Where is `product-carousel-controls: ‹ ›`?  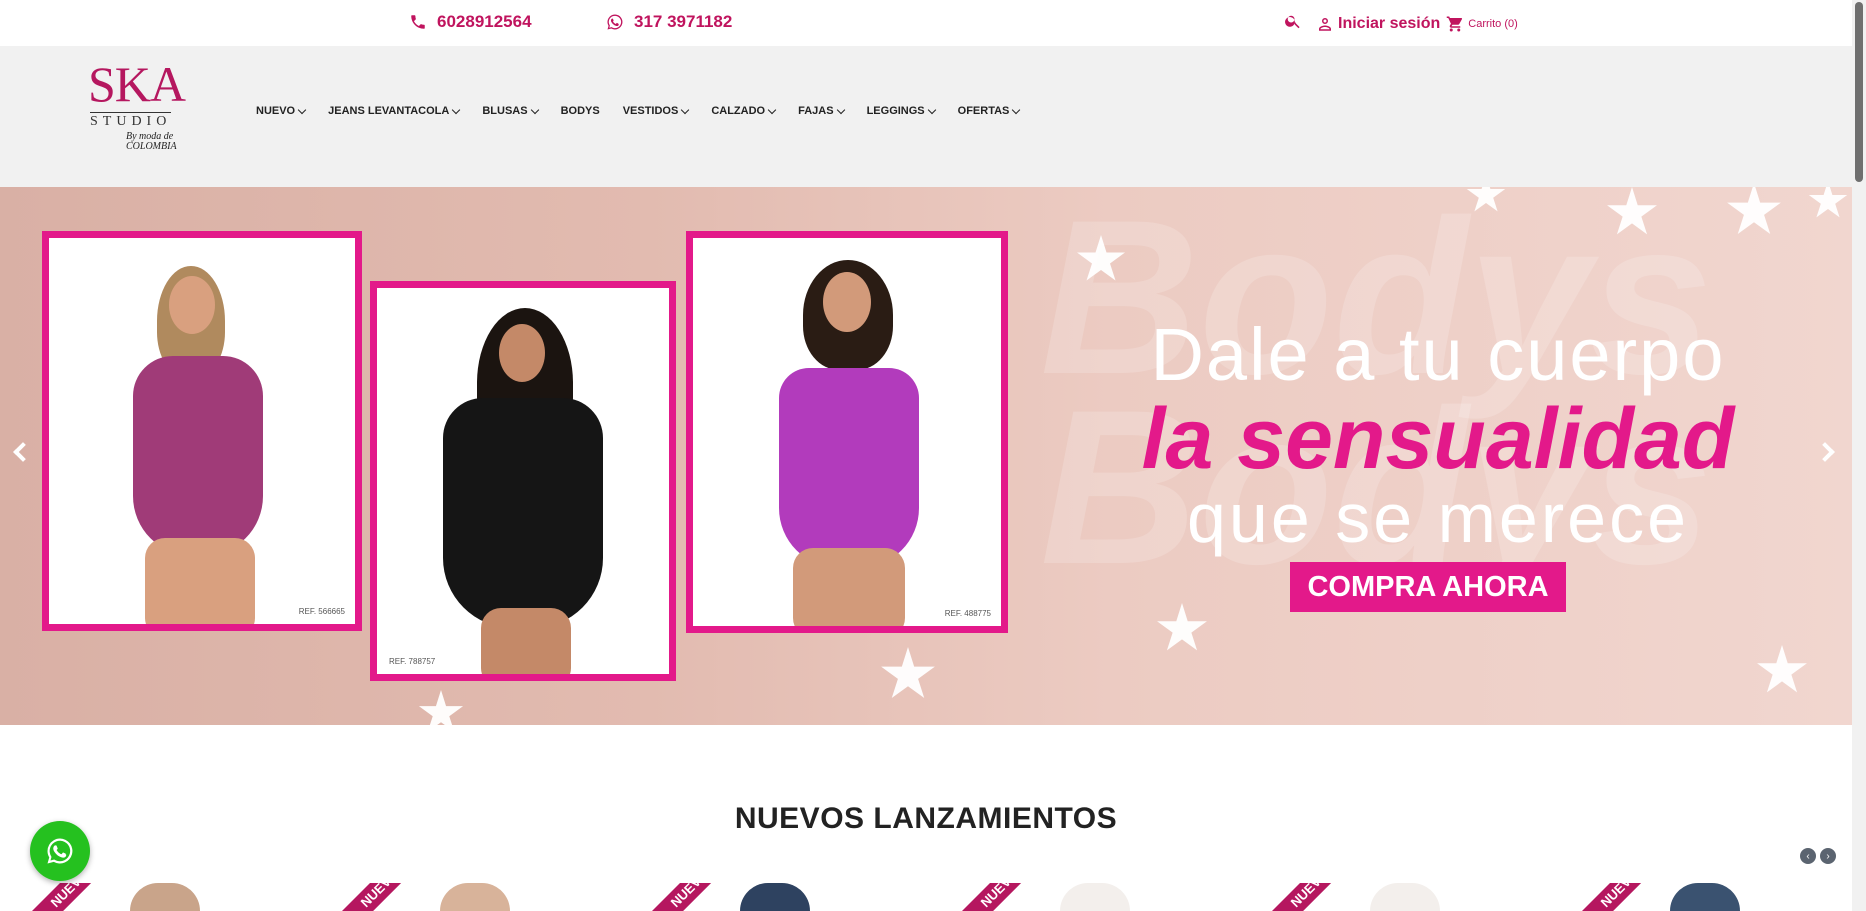 product-carousel-controls: ‹ › is located at coordinates (1818, 856).